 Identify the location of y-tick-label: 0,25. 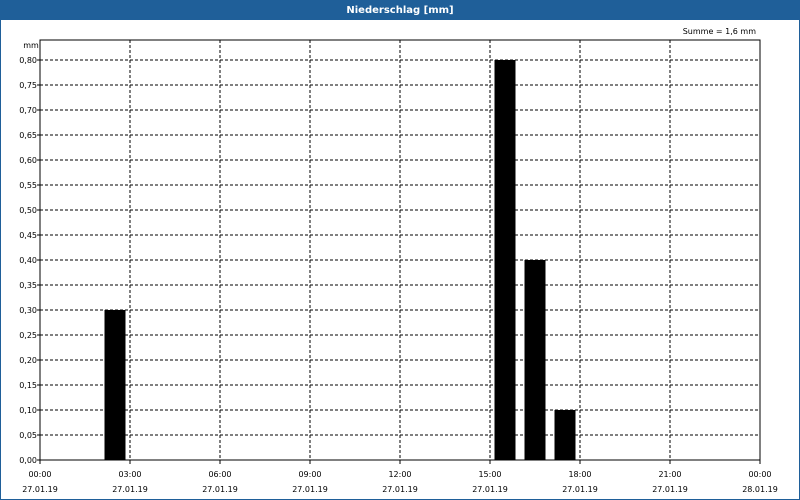
(28, 335).